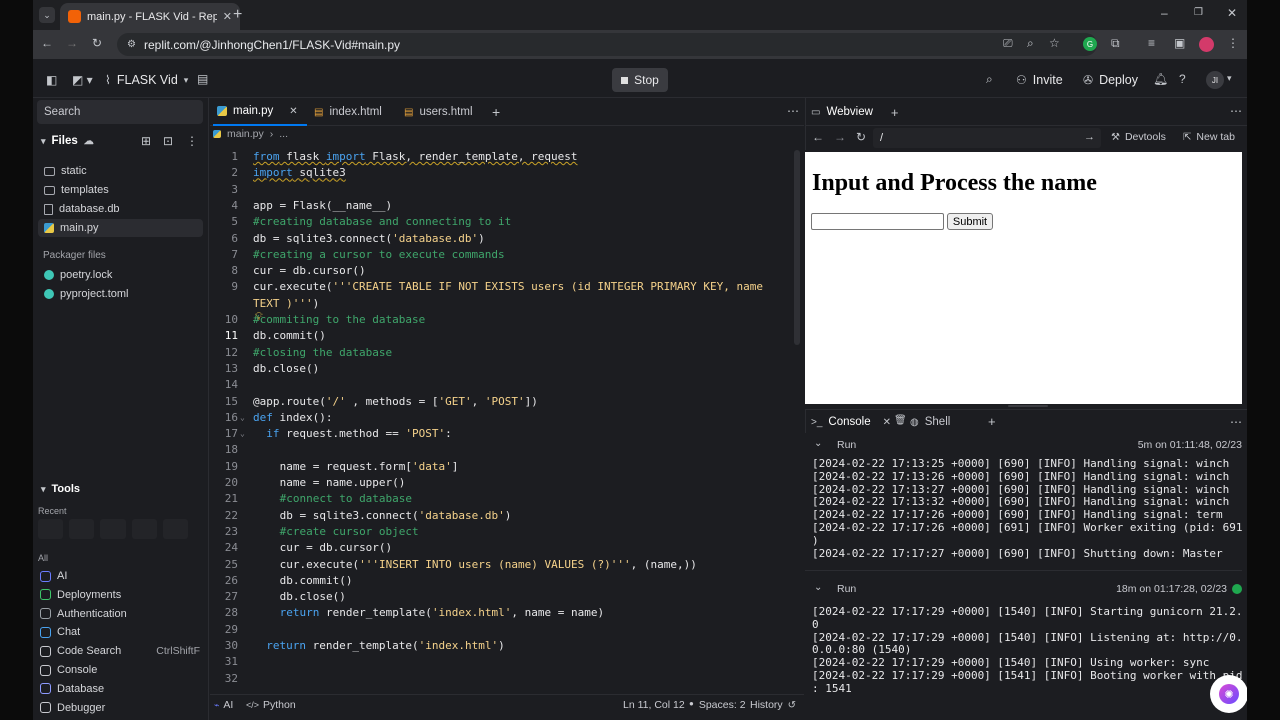 Image resolution: width=1280 pixels, height=720 pixels. I want to click on help-icon: ?, so click(1182, 79).